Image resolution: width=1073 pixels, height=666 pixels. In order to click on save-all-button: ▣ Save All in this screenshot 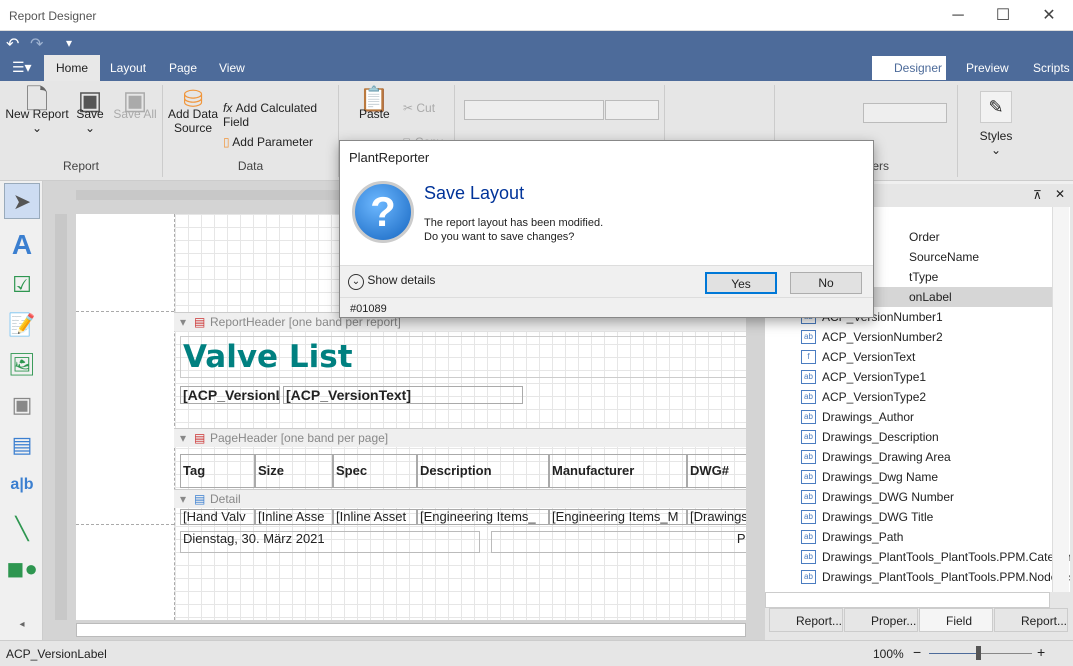, I will do `click(135, 104)`.